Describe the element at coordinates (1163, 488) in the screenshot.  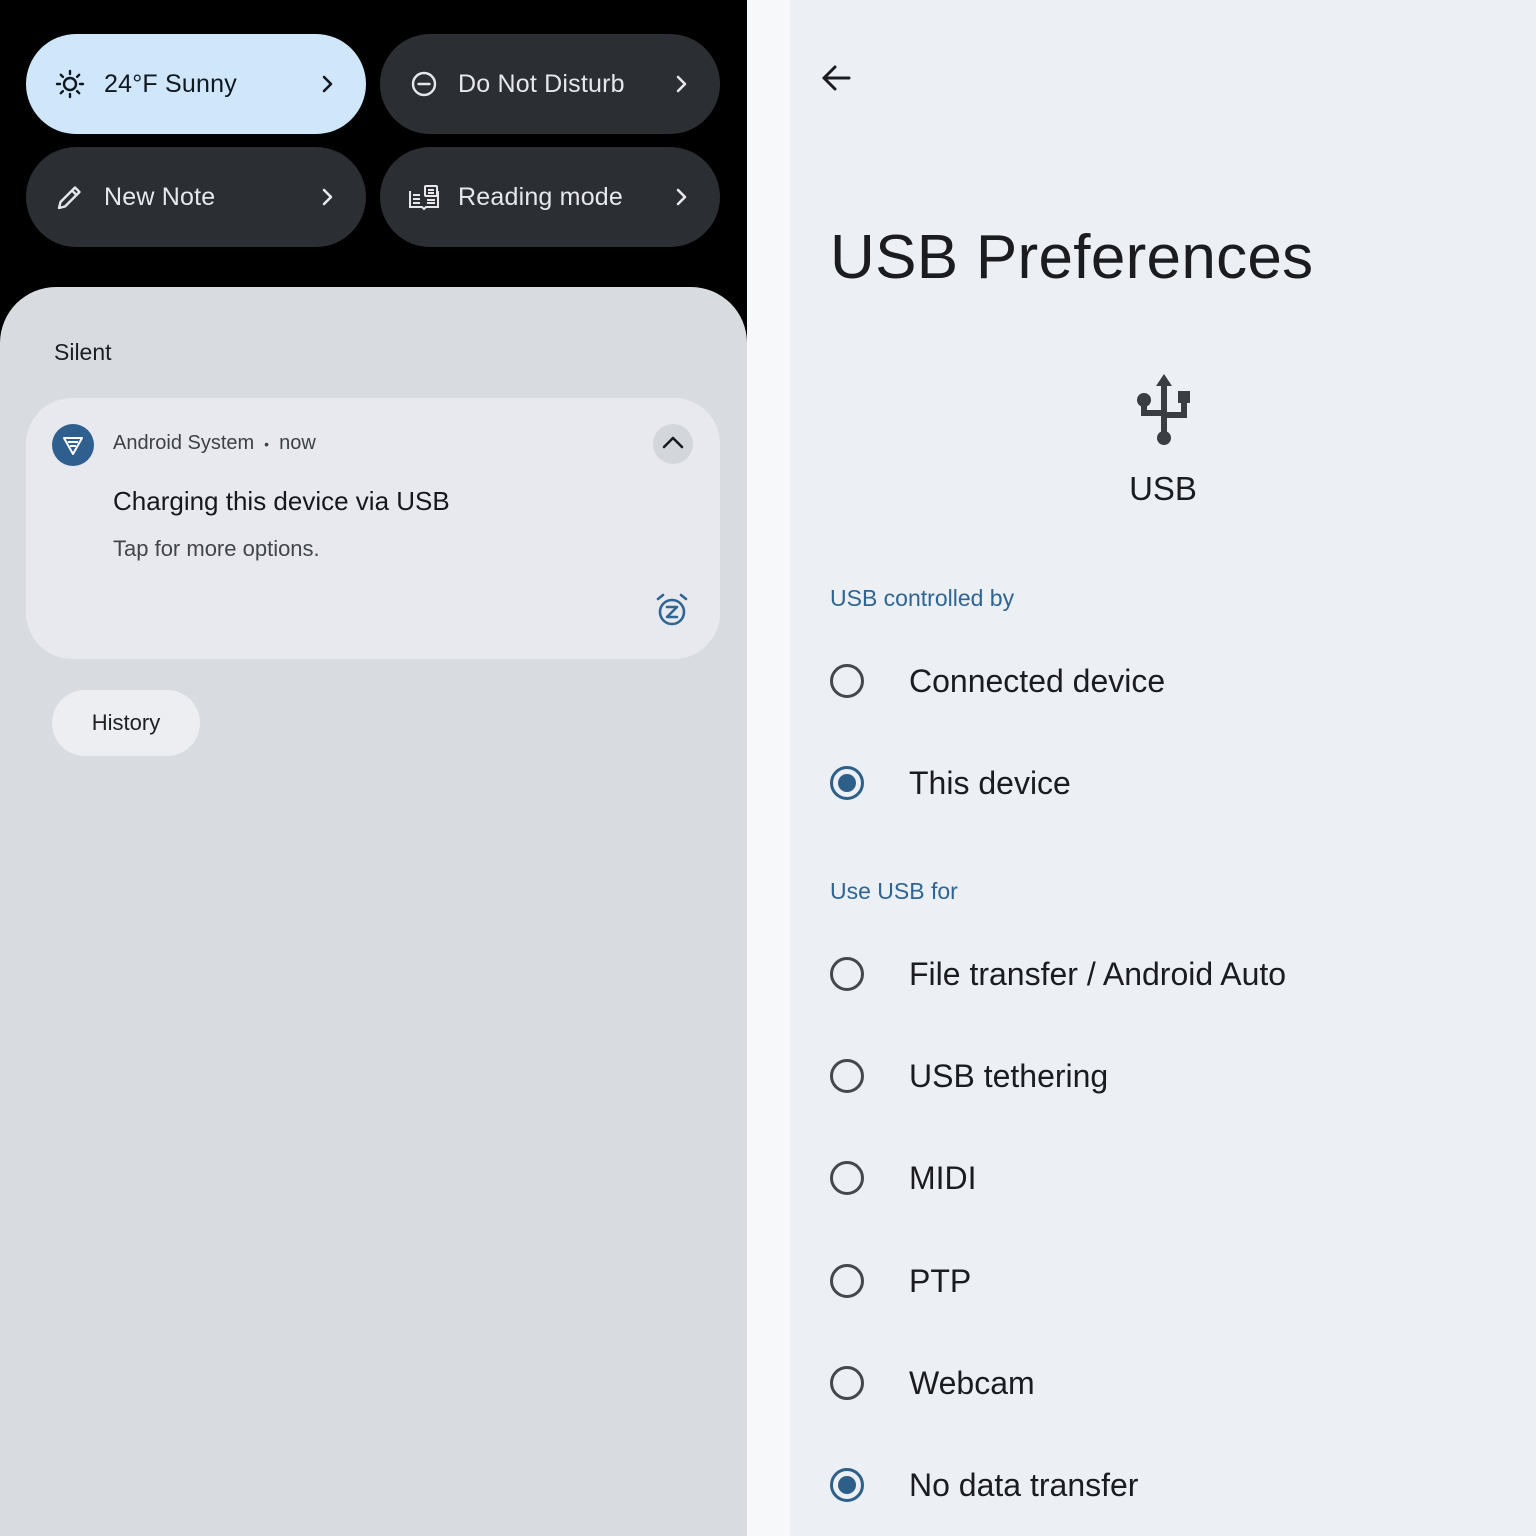
I see `usb-hero-label: USB` at that location.